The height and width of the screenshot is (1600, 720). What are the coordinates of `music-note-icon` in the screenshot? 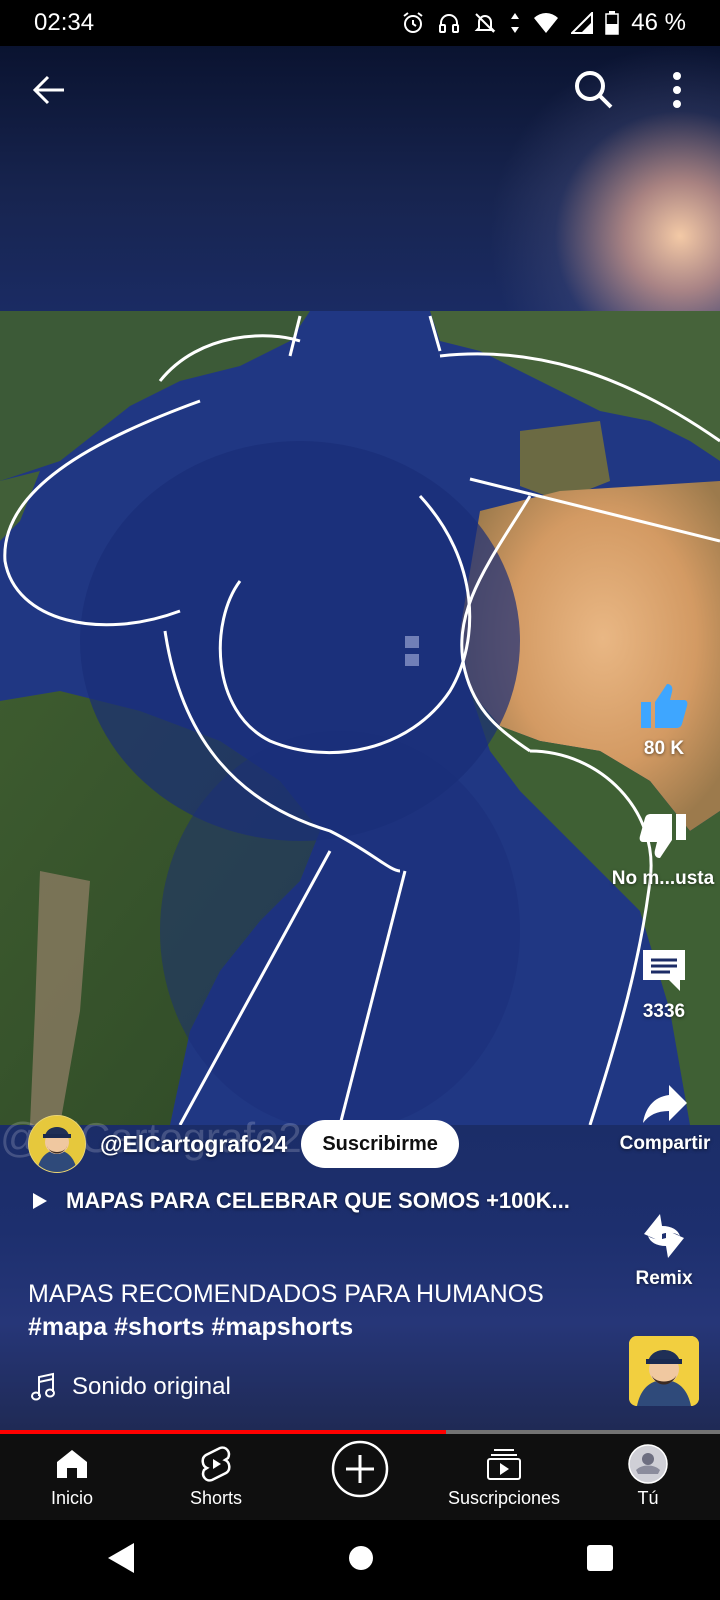 It's located at (43, 1386).